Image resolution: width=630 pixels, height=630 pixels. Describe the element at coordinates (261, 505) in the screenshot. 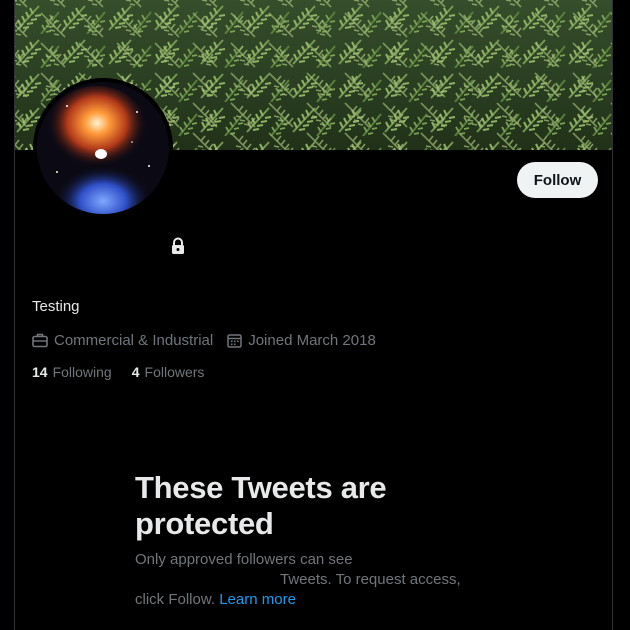

I see `protected-heading: These Tweets are protected` at that location.